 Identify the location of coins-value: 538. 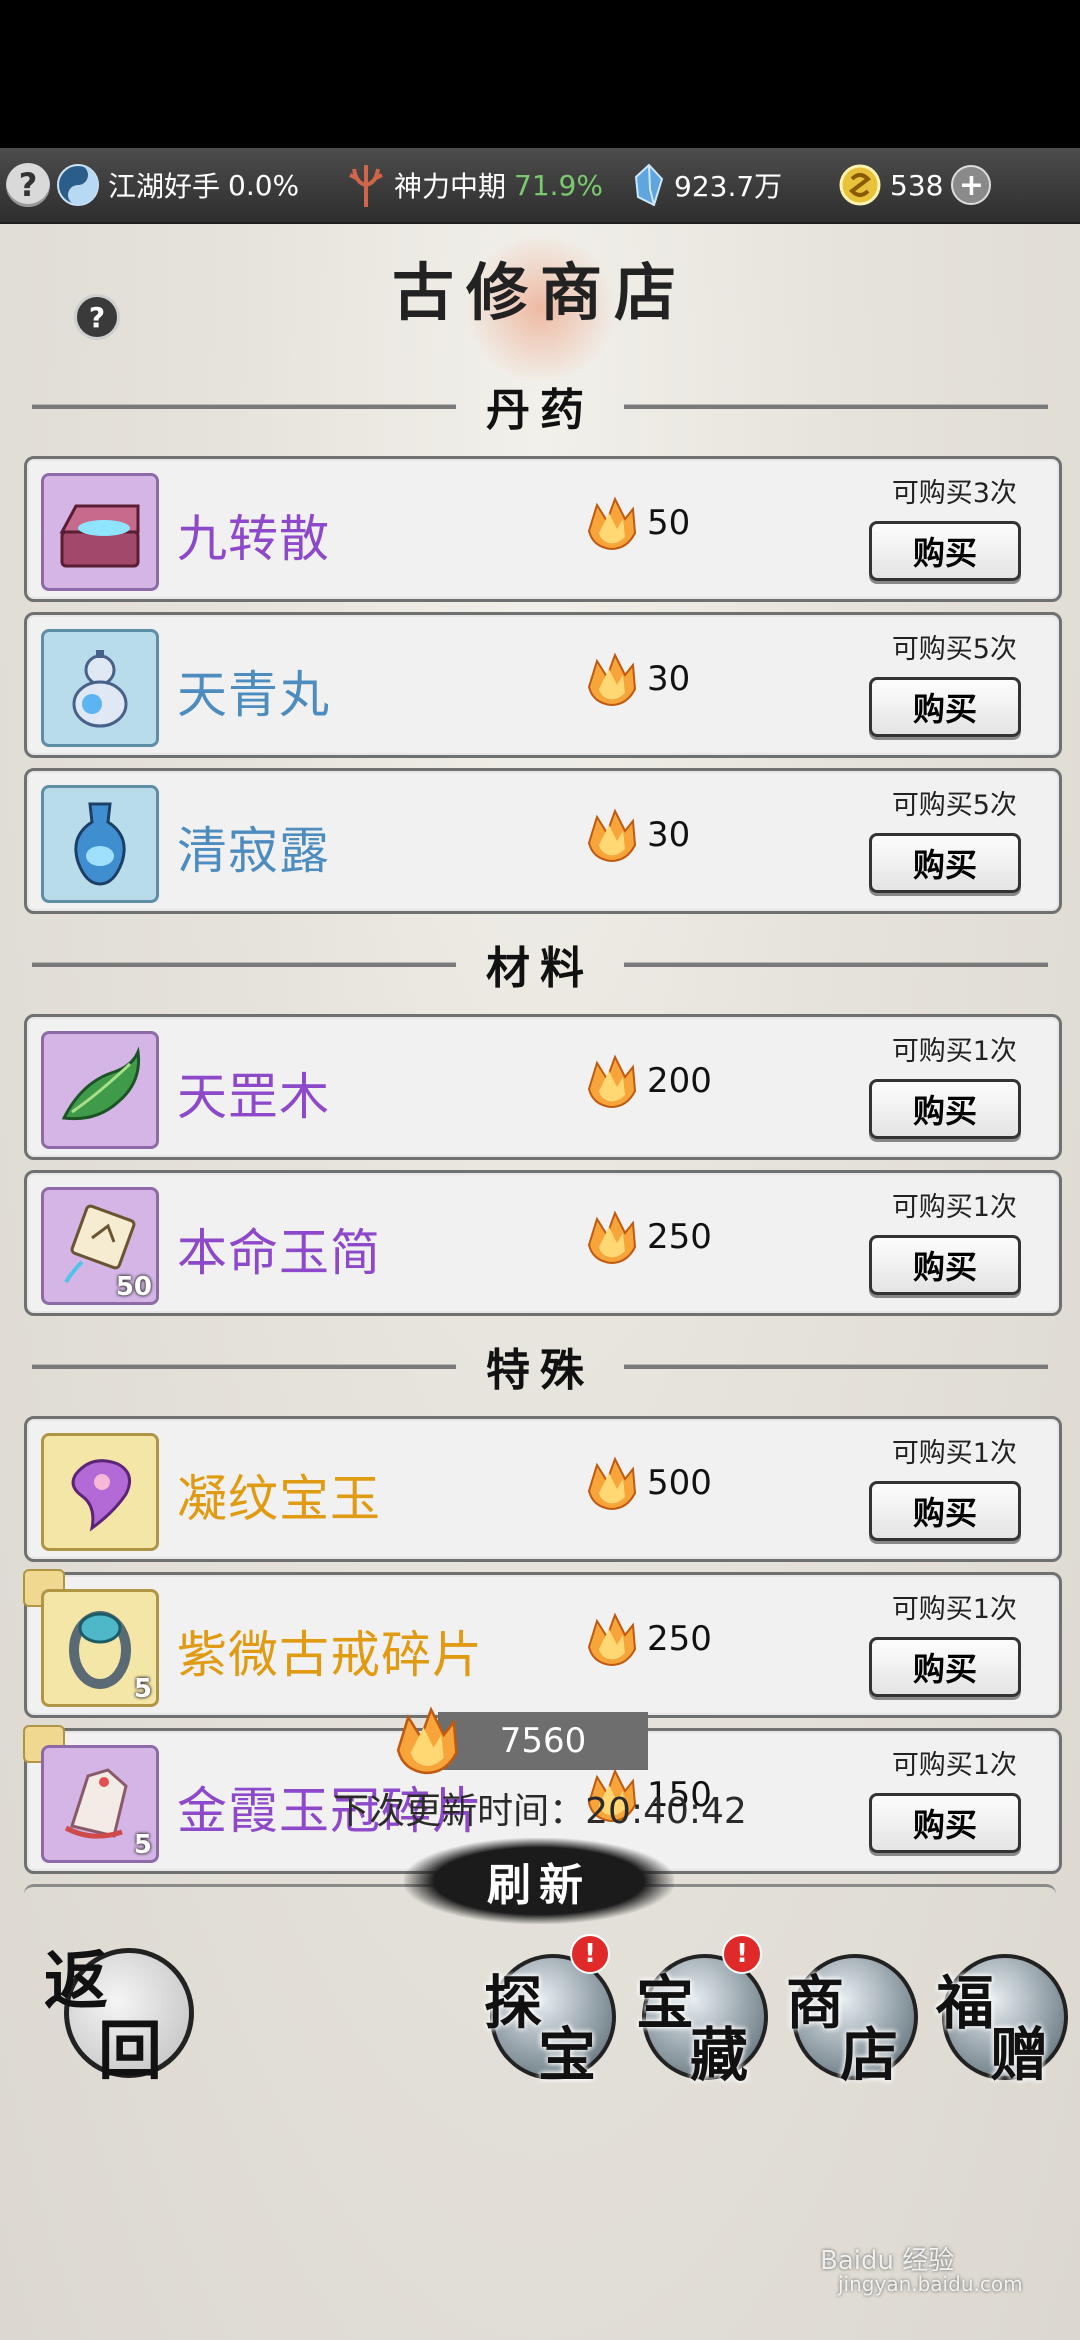
(917, 185).